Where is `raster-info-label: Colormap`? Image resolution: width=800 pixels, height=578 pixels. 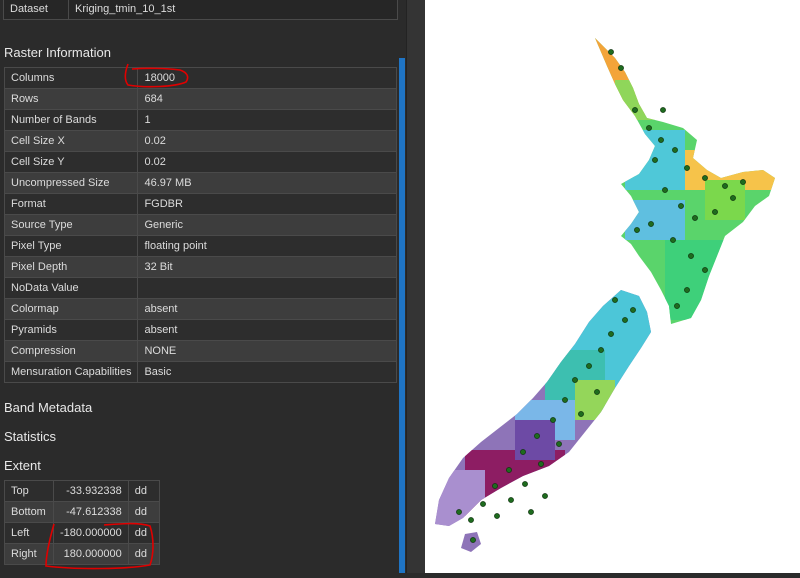
raster-info-label: Colormap is located at coordinates (71, 309).